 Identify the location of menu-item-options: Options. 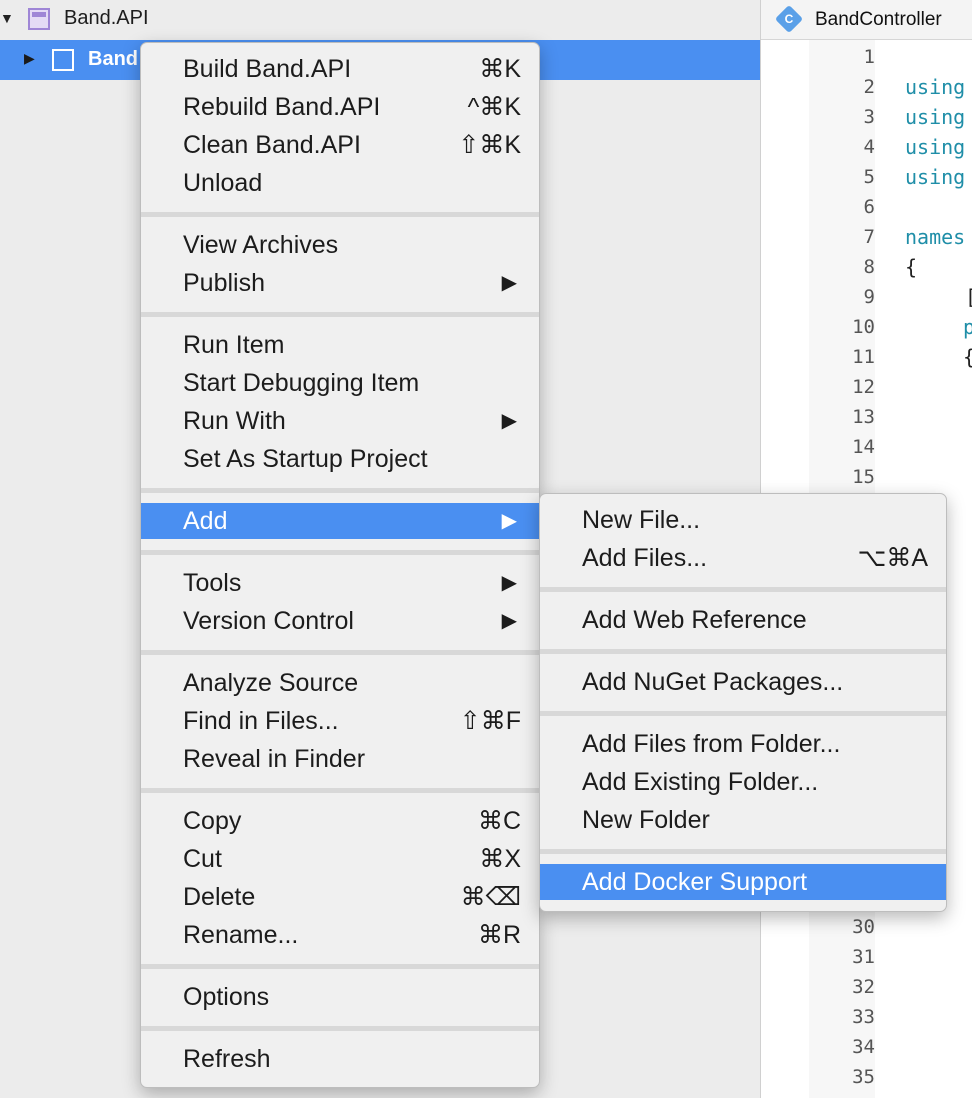
(340, 997).